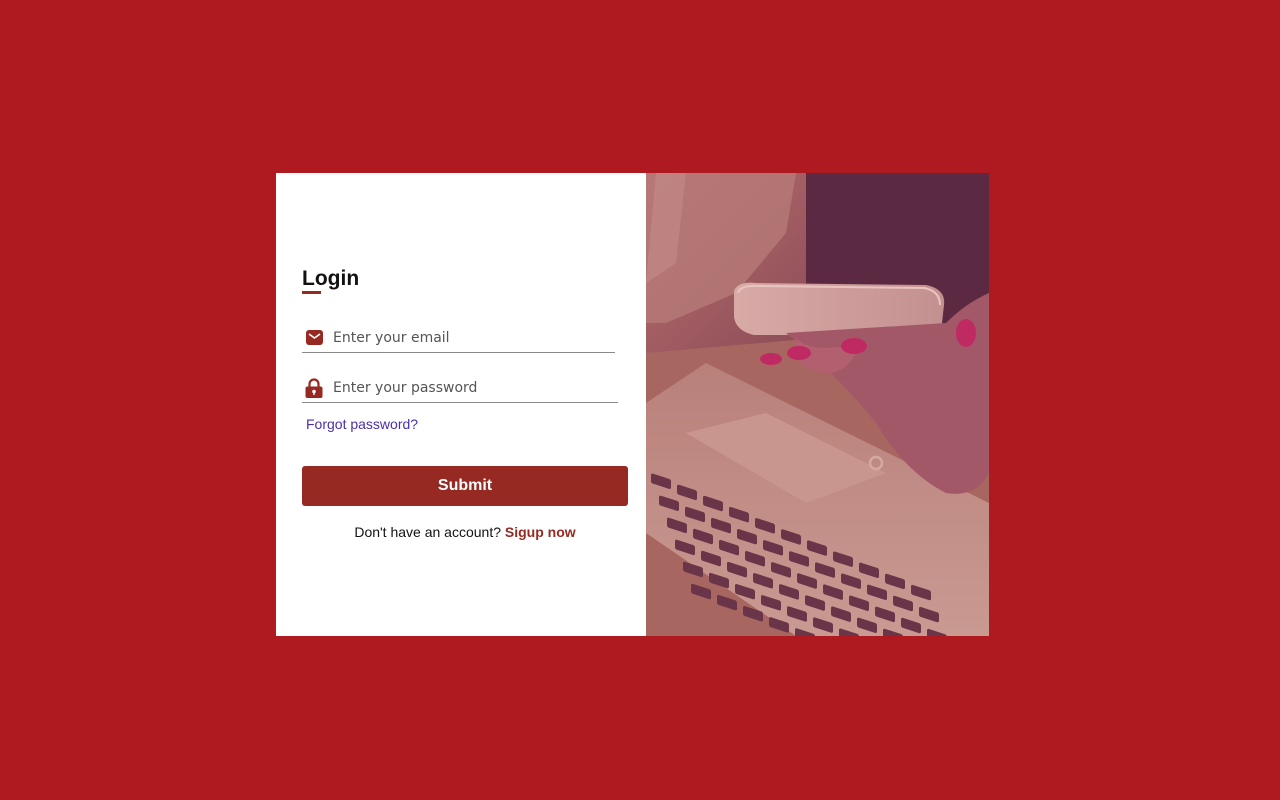 This screenshot has height=800, width=1280. I want to click on email-input, so click(468, 337).